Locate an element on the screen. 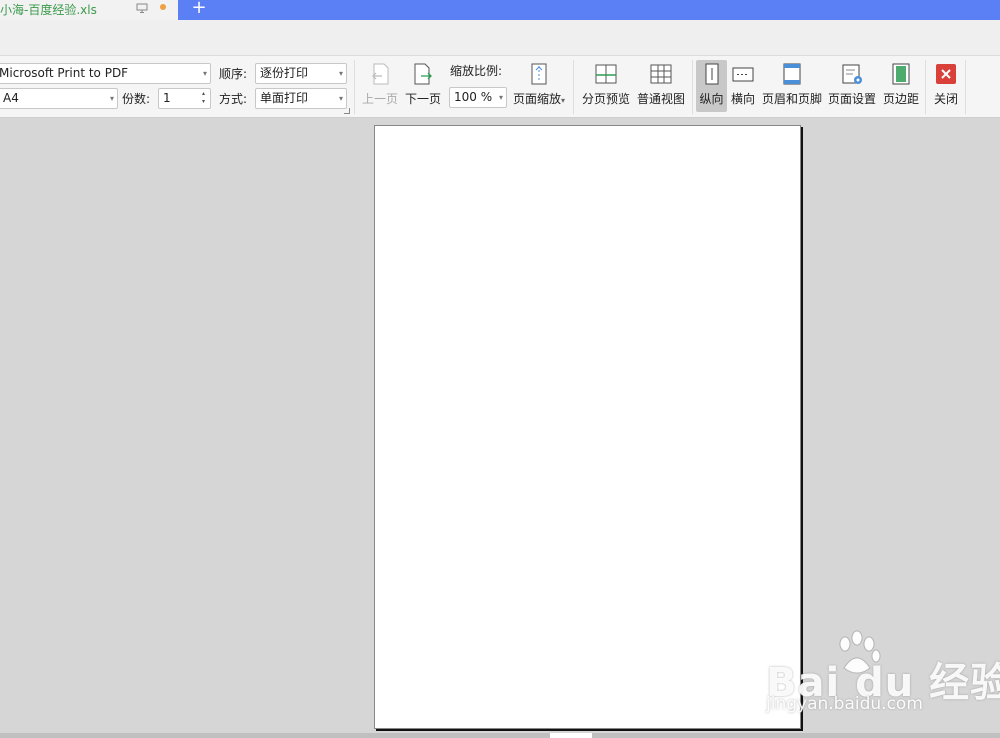  landscape-label: 横向 is located at coordinates (742, 99).